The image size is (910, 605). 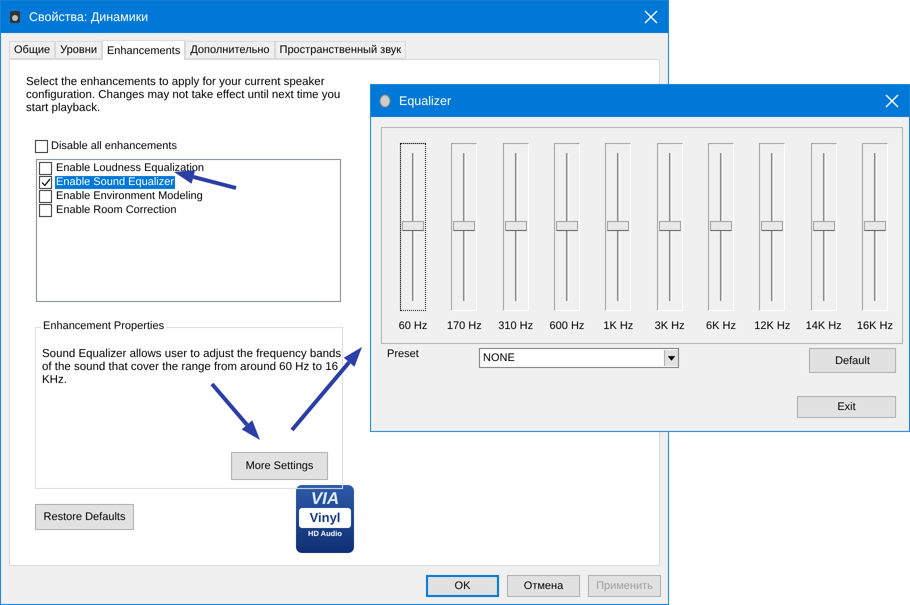 What do you see at coordinates (579, 358) in the screenshot?
I see `preset-dropdown: NONE` at bounding box center [579, 358].